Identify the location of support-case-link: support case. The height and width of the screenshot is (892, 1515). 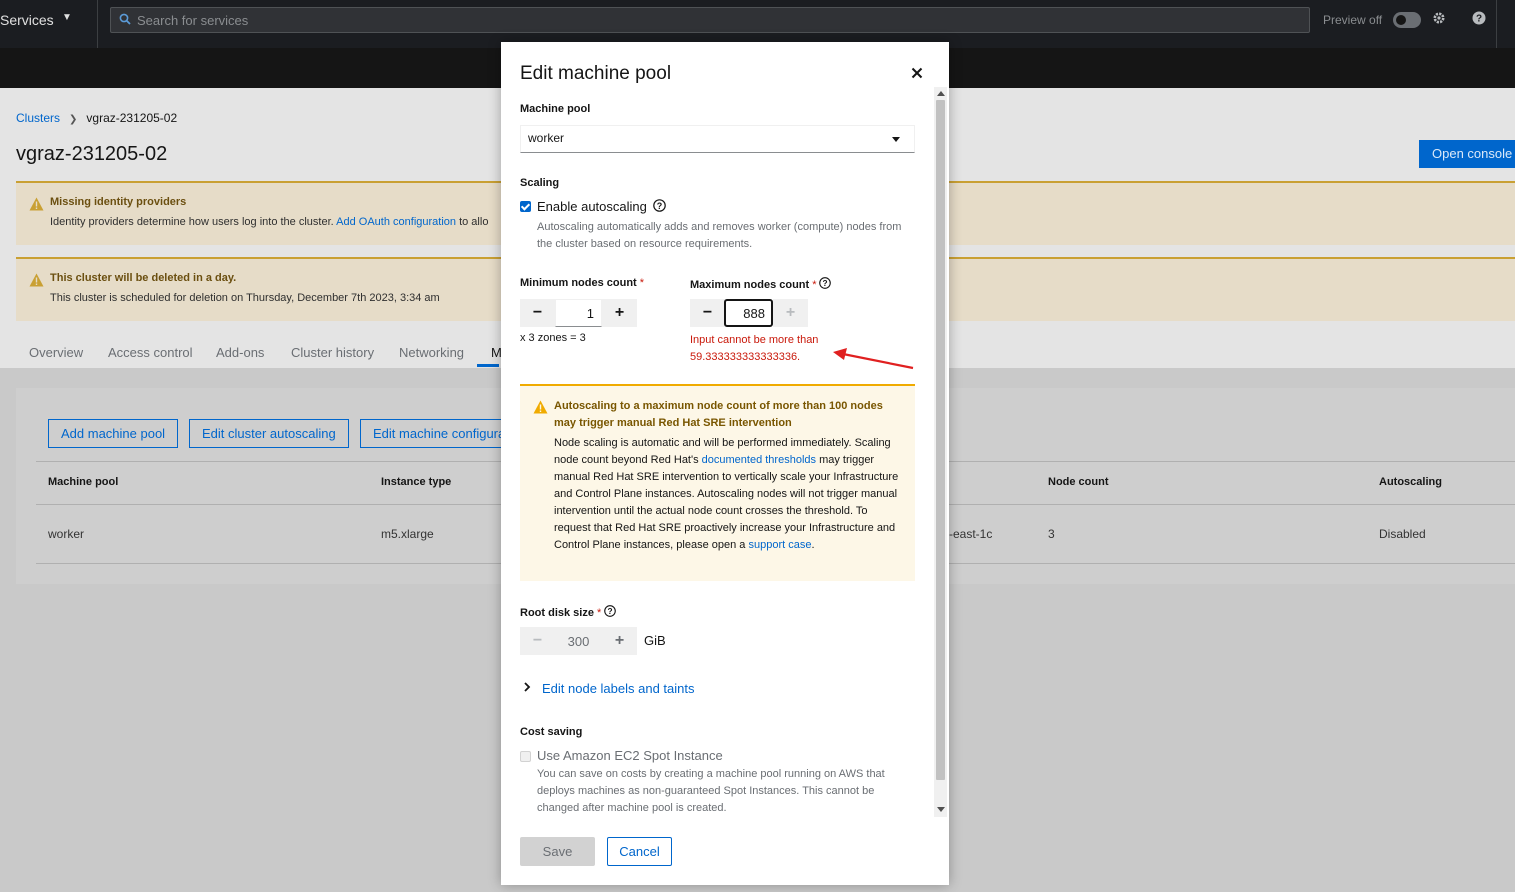
(779, 545).